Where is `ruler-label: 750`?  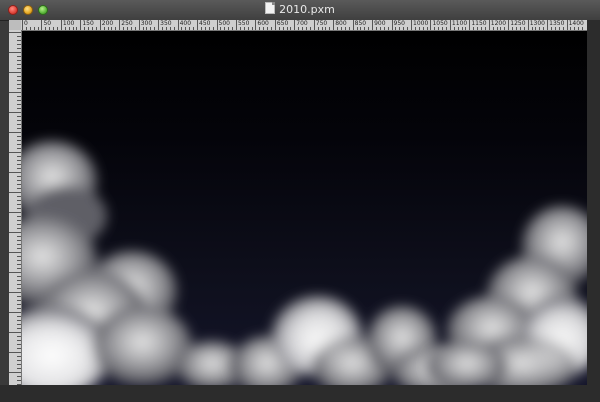
ruler-label: 750 is located at coordinates (321, 23).